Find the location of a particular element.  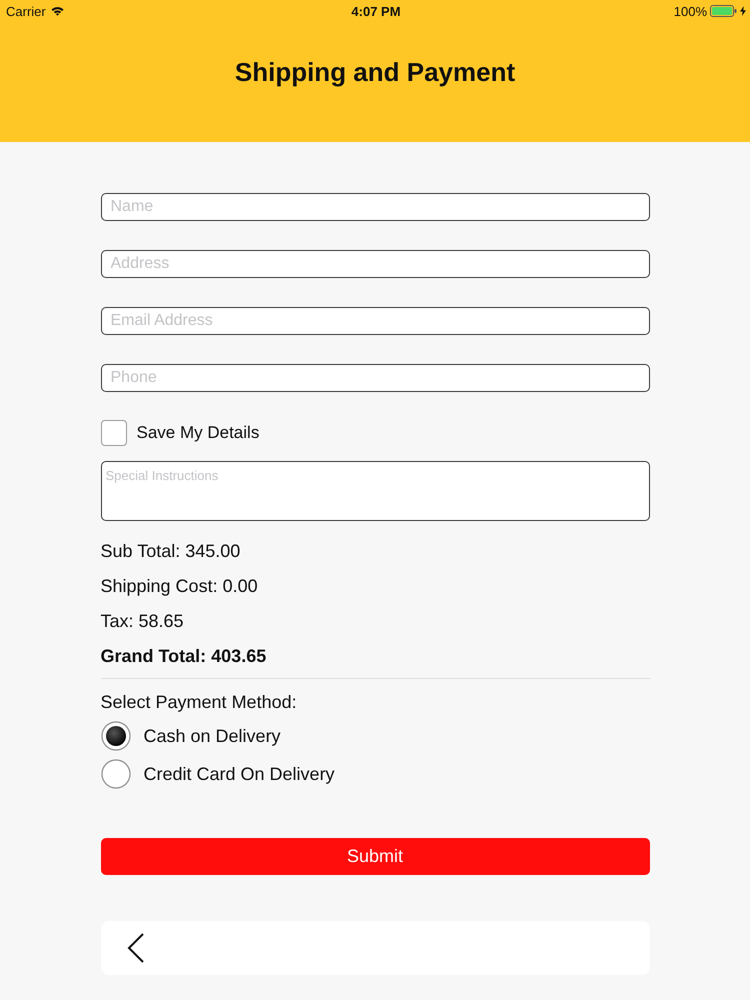

payment-method-label: Select Payment Method: is located at coordinates (199, 702).